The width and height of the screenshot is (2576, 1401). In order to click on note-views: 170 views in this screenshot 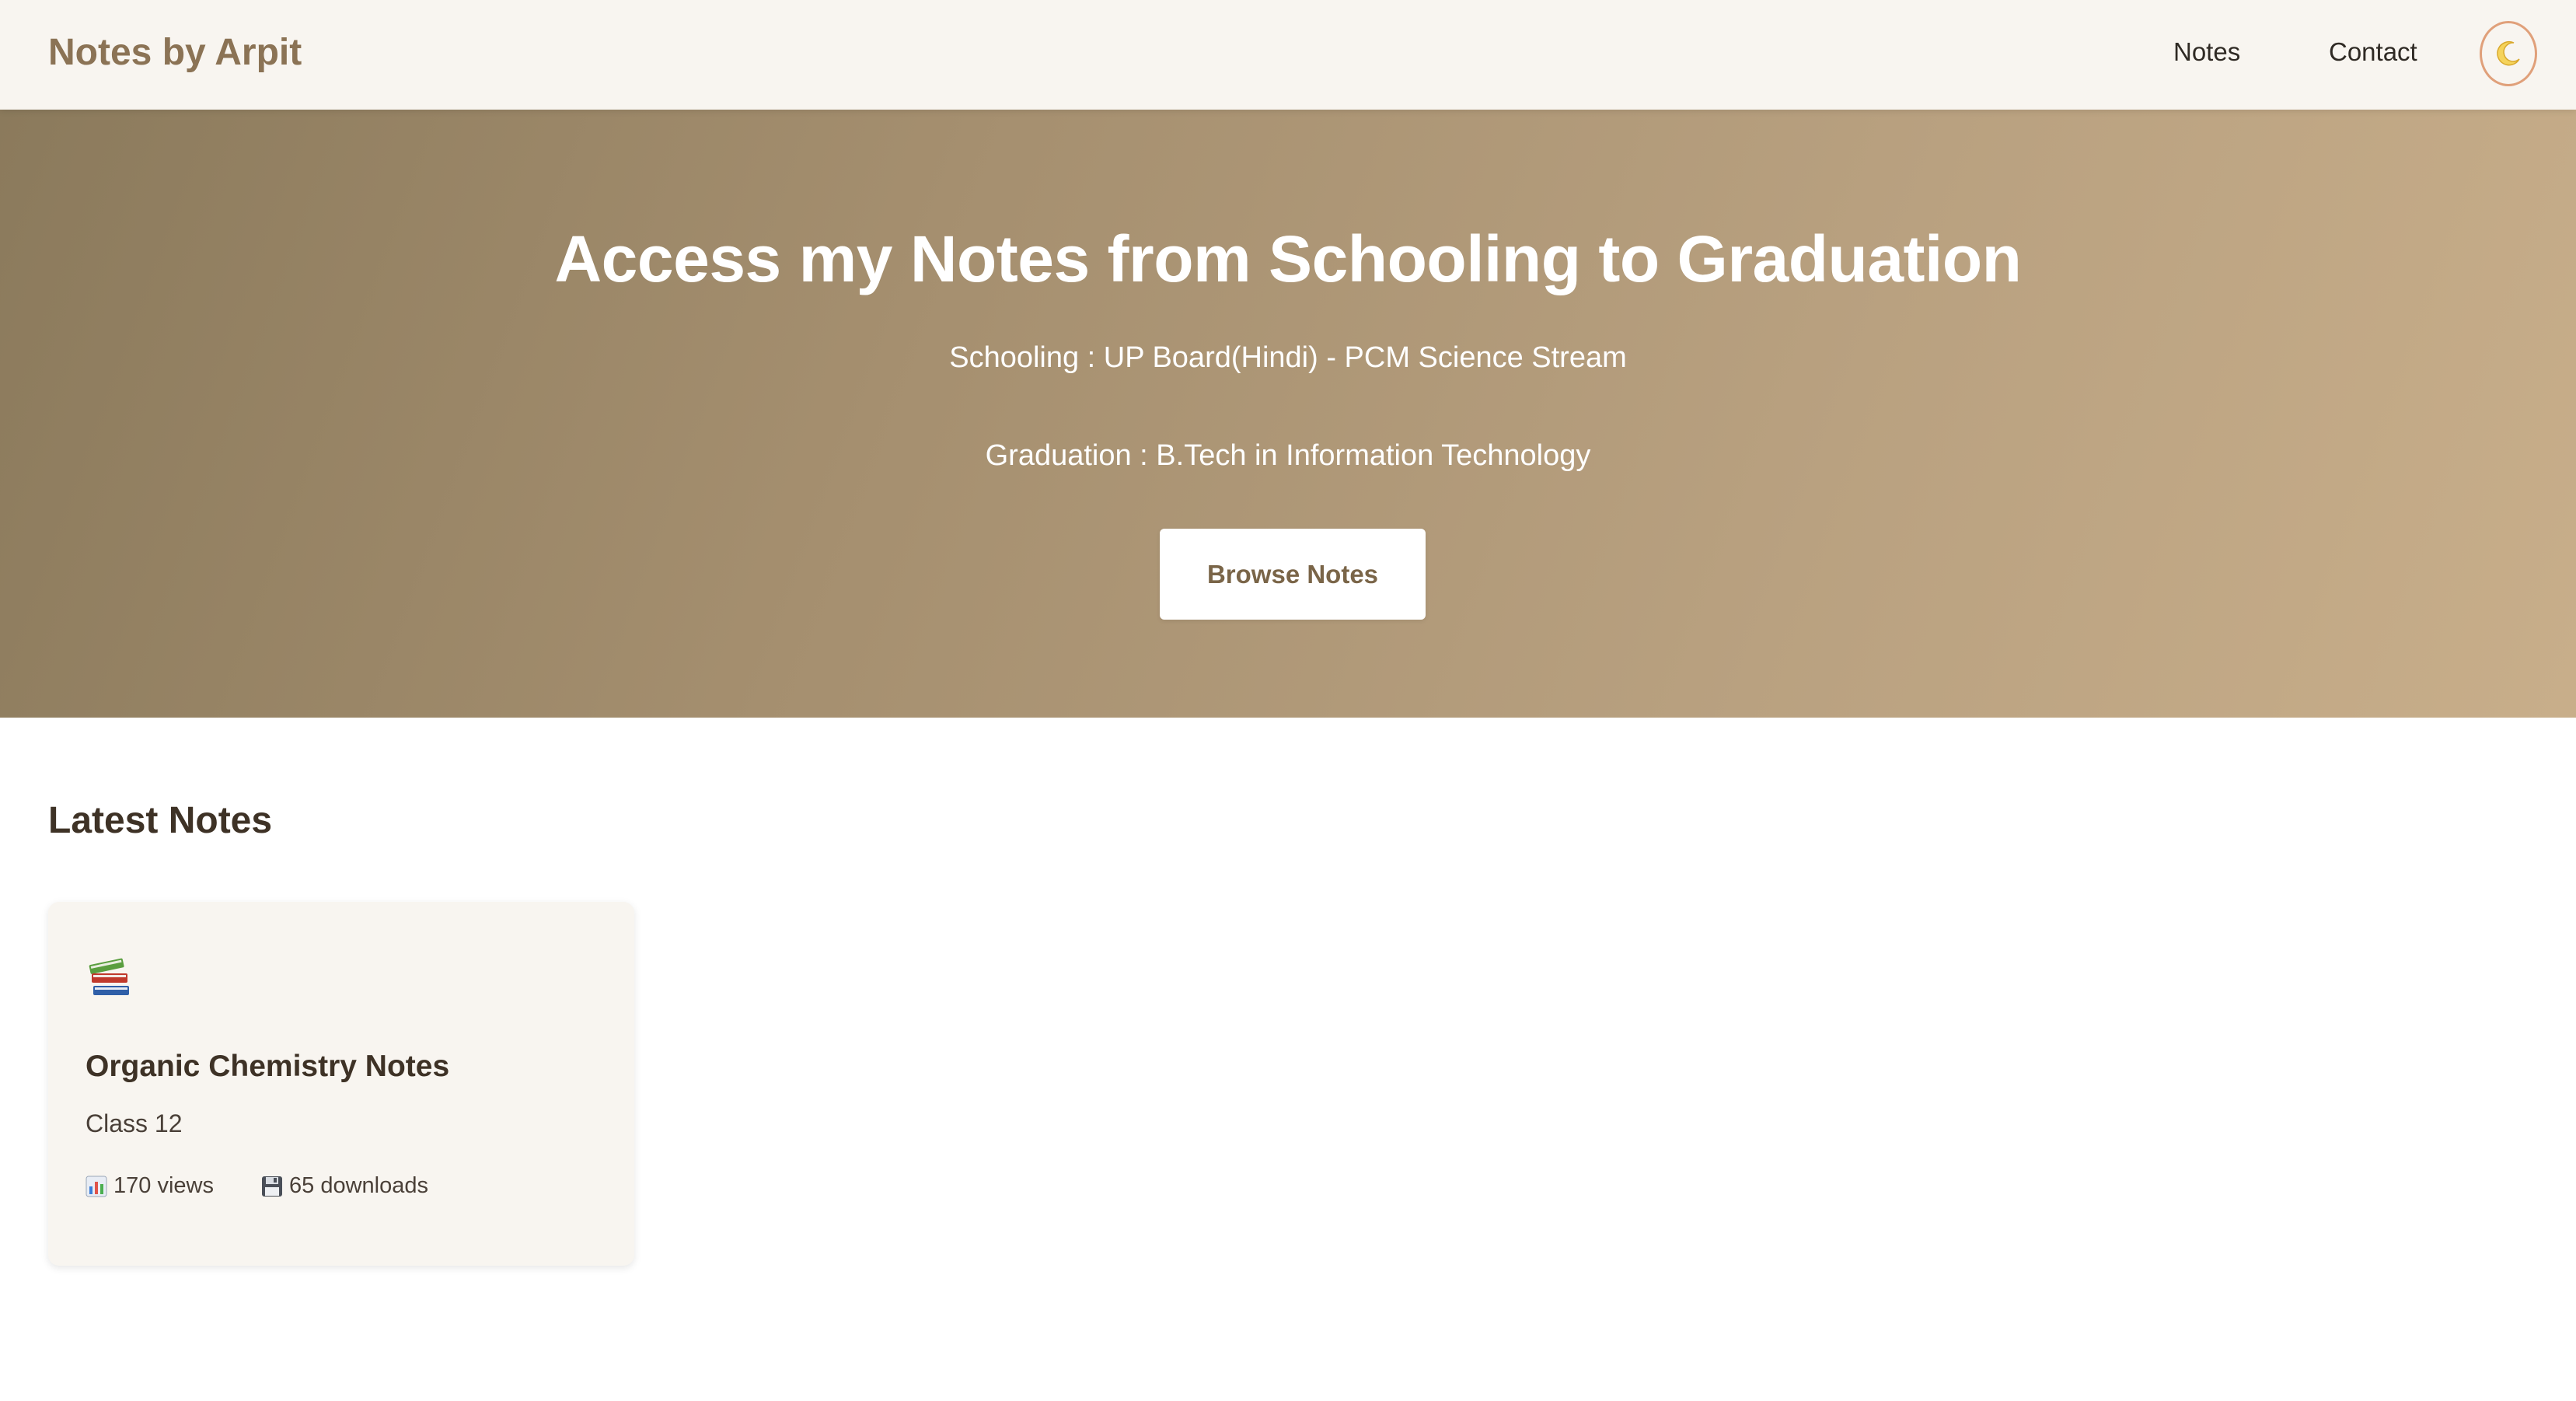, I will do `click(150, 1186)`.